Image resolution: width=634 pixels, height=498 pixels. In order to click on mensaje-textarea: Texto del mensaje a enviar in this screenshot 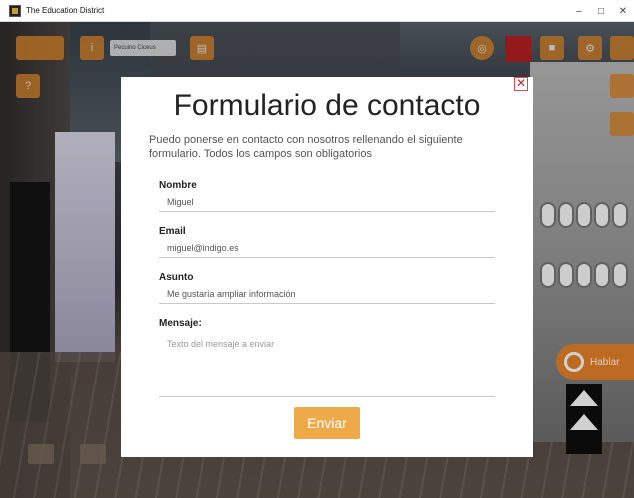, I will do `click(327, 365)`.